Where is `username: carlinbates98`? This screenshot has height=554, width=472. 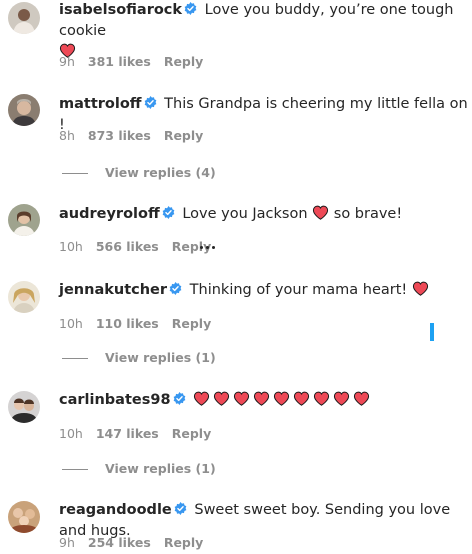
username: carlinbates98 is located at coordinates (115, 400).